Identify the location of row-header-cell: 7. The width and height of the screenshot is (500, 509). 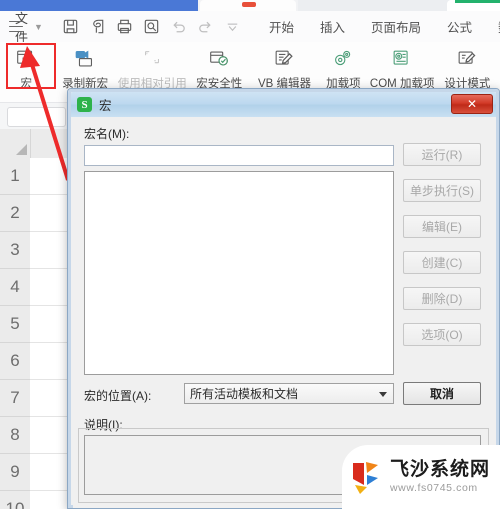
(15, 398).